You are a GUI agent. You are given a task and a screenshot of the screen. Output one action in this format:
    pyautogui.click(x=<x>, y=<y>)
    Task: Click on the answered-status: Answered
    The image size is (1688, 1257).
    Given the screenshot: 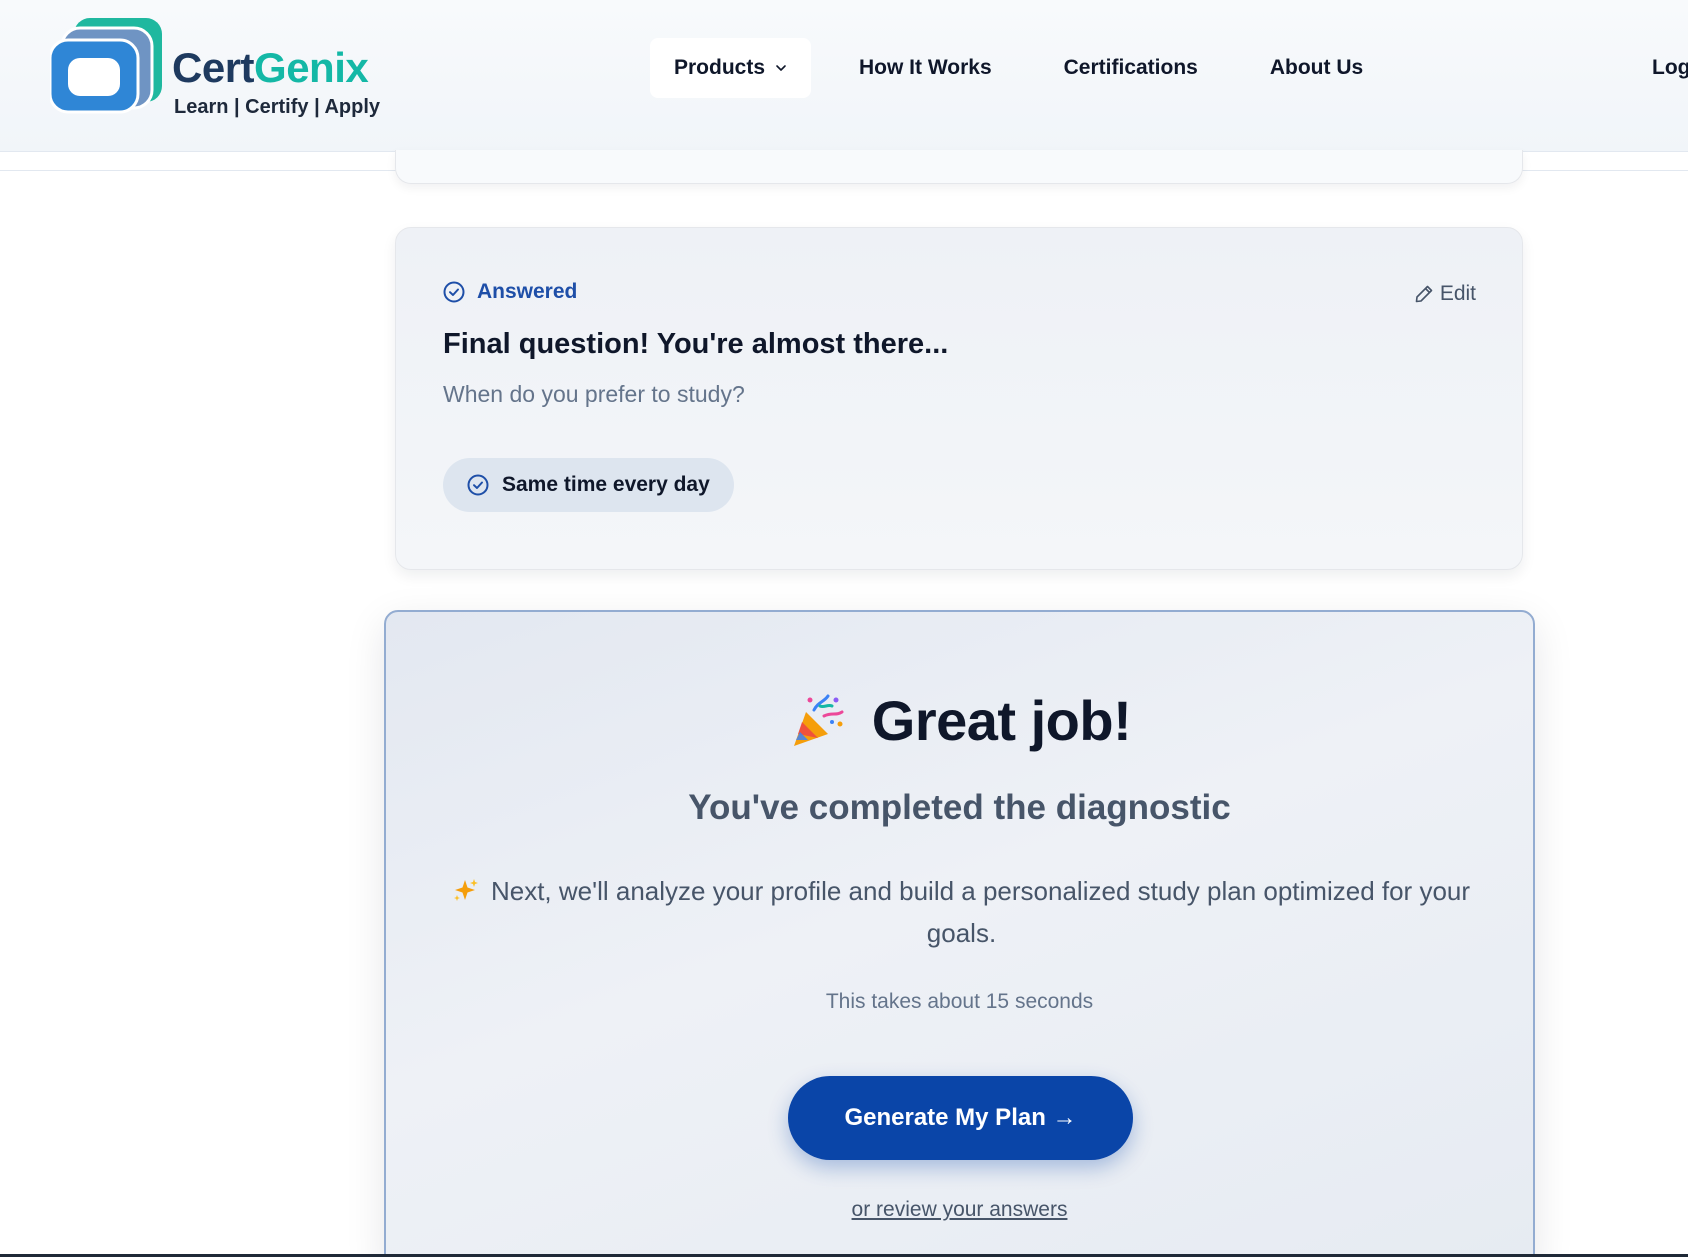 What is the action you would take?
    pyautogui.click(x=510, y=292)
    